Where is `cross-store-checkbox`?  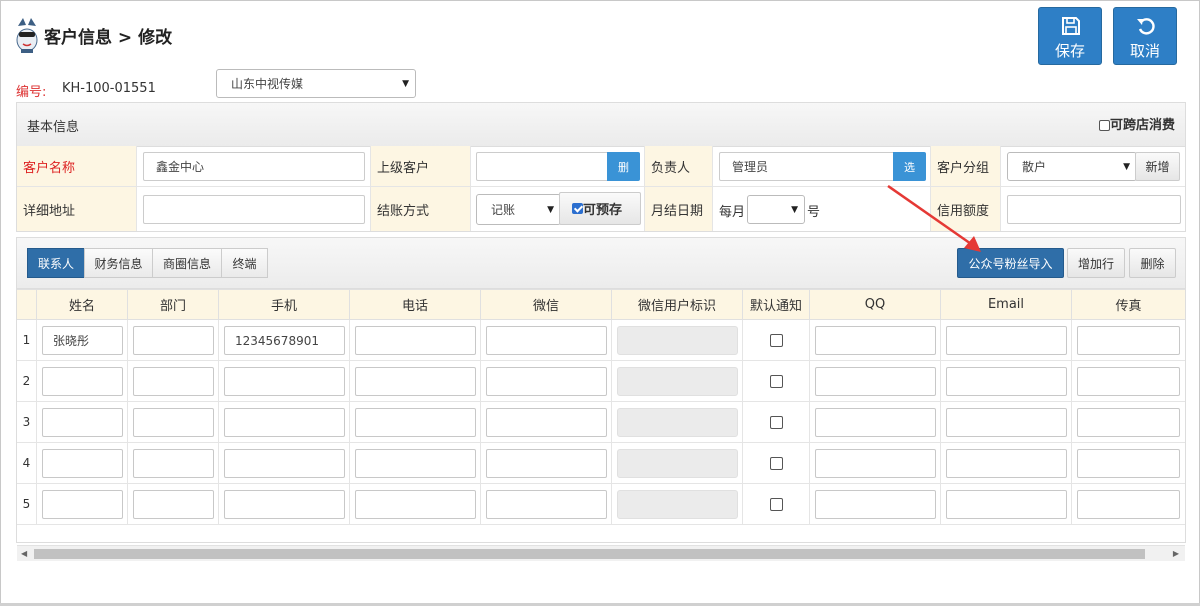
cross-store-checkbox is located at coordinates (1104, 125).